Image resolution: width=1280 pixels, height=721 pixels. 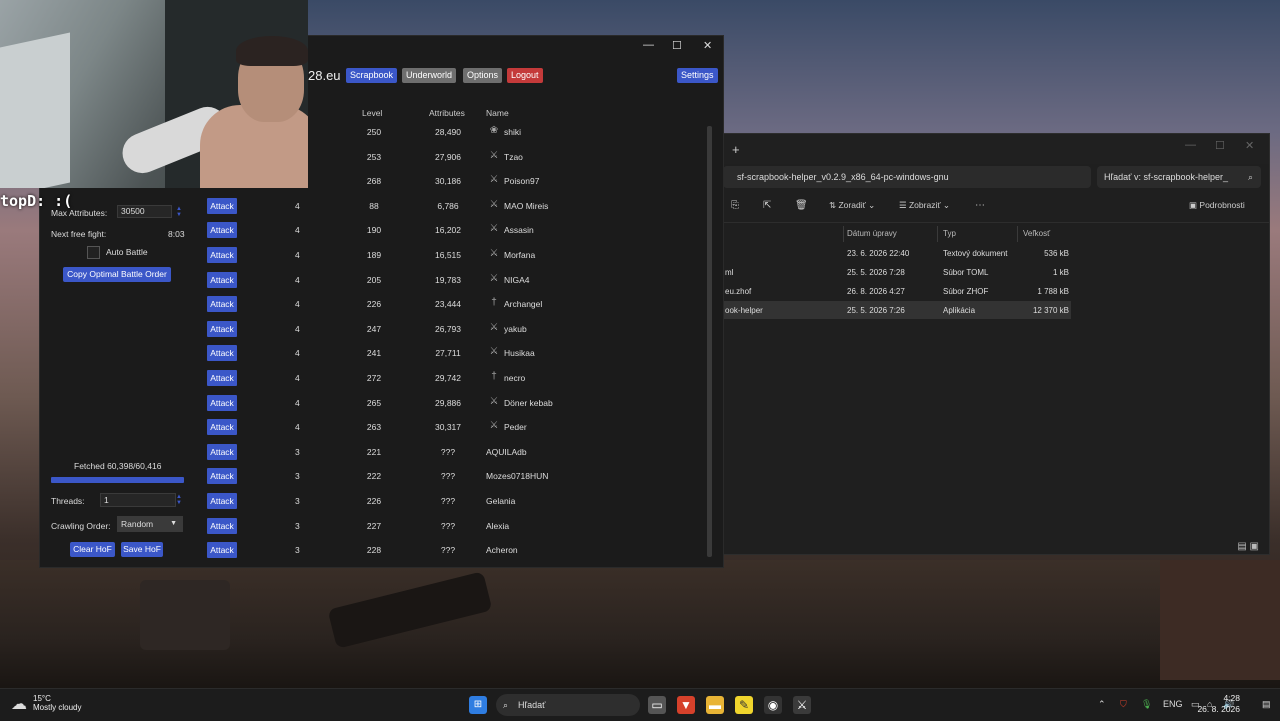 I want to click on underworld-tab: Underworld, so click(x=429, y=75).